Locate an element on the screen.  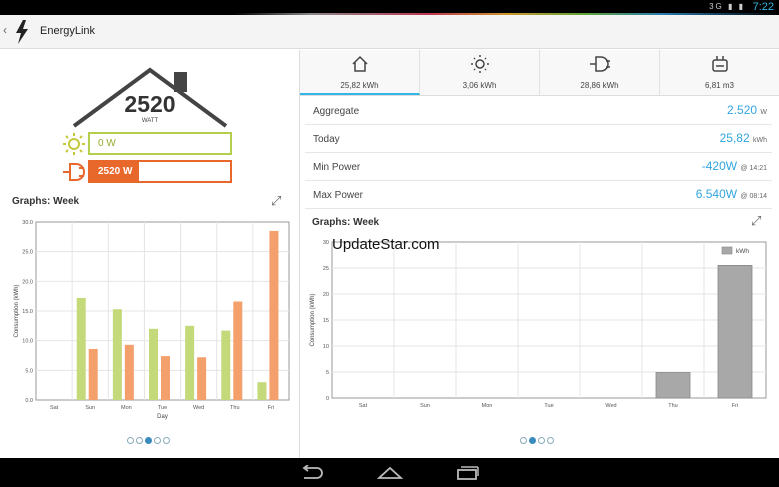
y-tick-label: 0.0 is located at coordinates (29, 401).